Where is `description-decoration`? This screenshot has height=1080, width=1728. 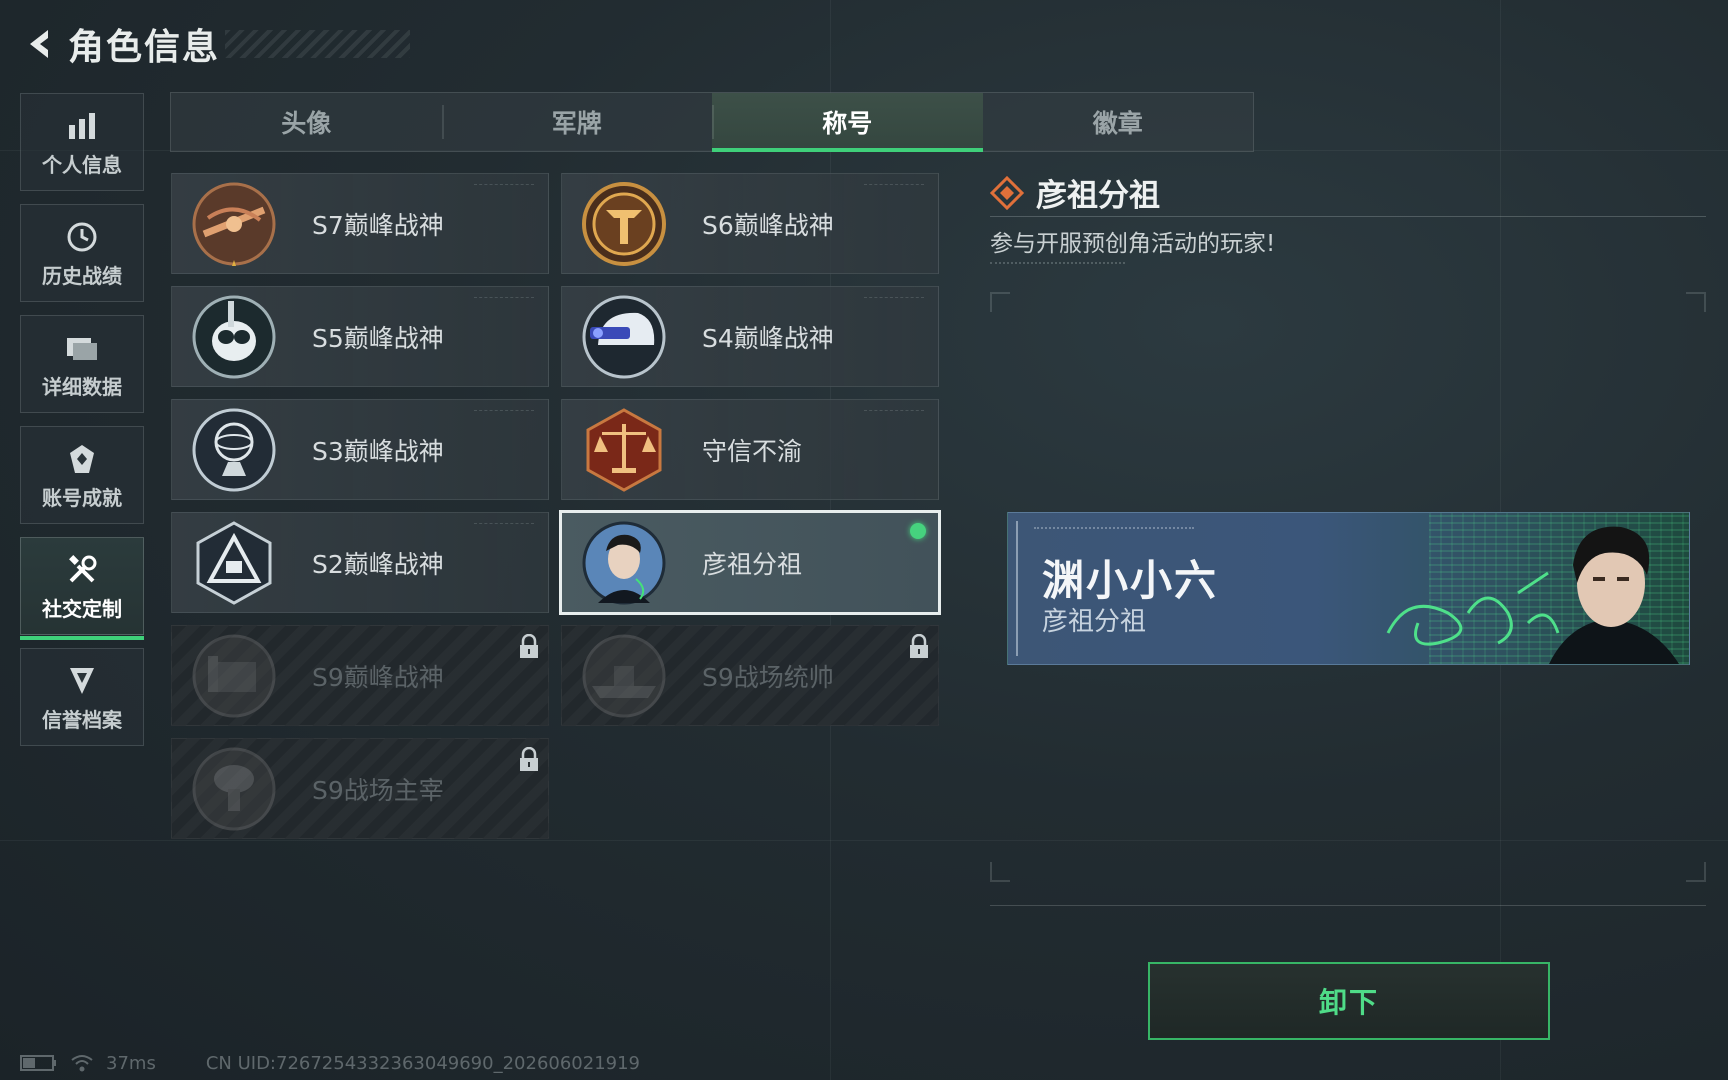
description-decoration is located at coordinates (1057, 265).